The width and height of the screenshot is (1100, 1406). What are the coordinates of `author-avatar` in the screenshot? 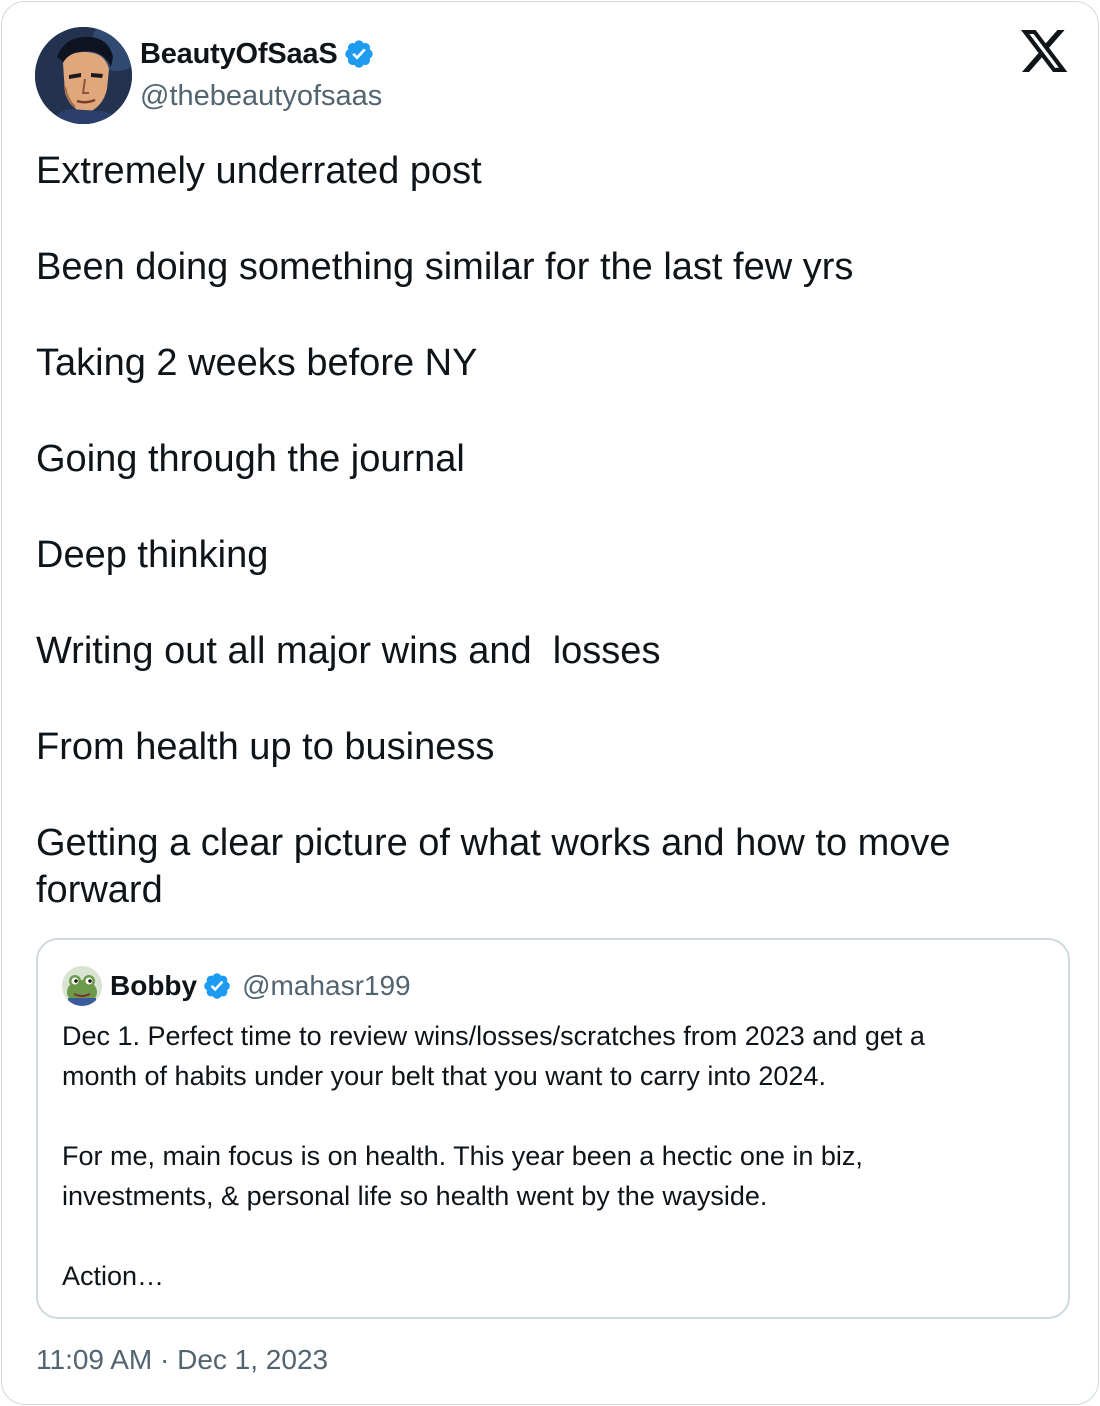 It's located at (83, 75).